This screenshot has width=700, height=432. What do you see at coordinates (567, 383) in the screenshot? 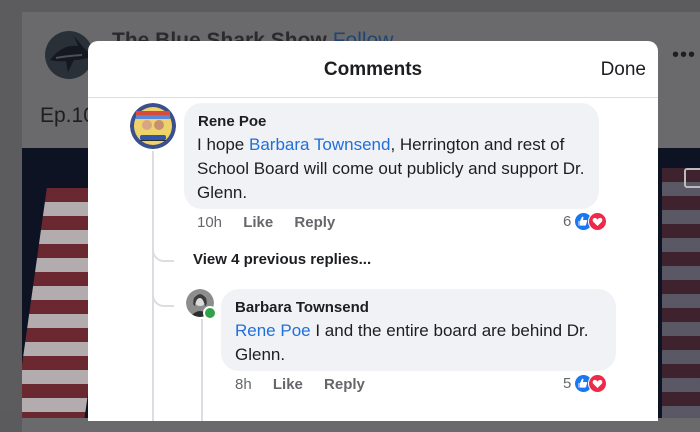
I see `reaction-count: 5` at bounding box center [567, 383].